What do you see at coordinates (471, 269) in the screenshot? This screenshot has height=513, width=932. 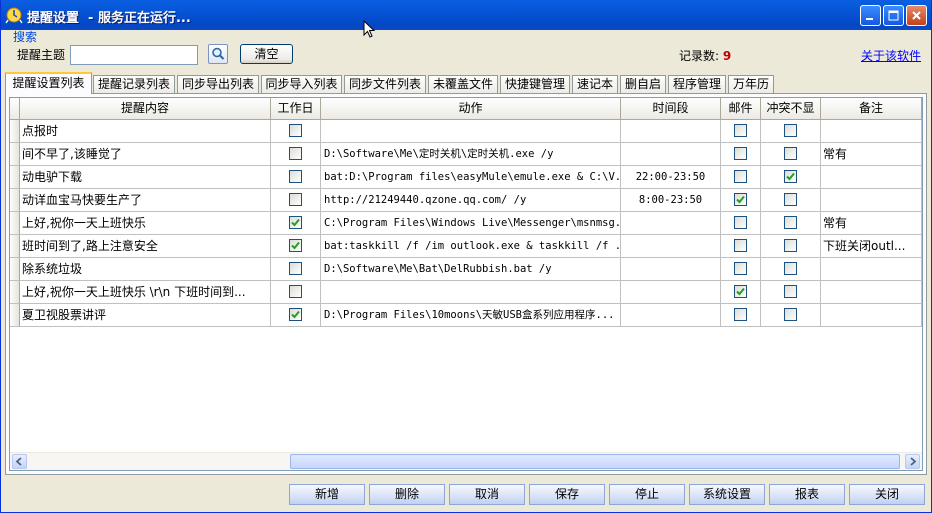 I see `cell-action: D:\Software\Me\Bat\DelRubbish.bat /y` at bounding box center [471, 269].